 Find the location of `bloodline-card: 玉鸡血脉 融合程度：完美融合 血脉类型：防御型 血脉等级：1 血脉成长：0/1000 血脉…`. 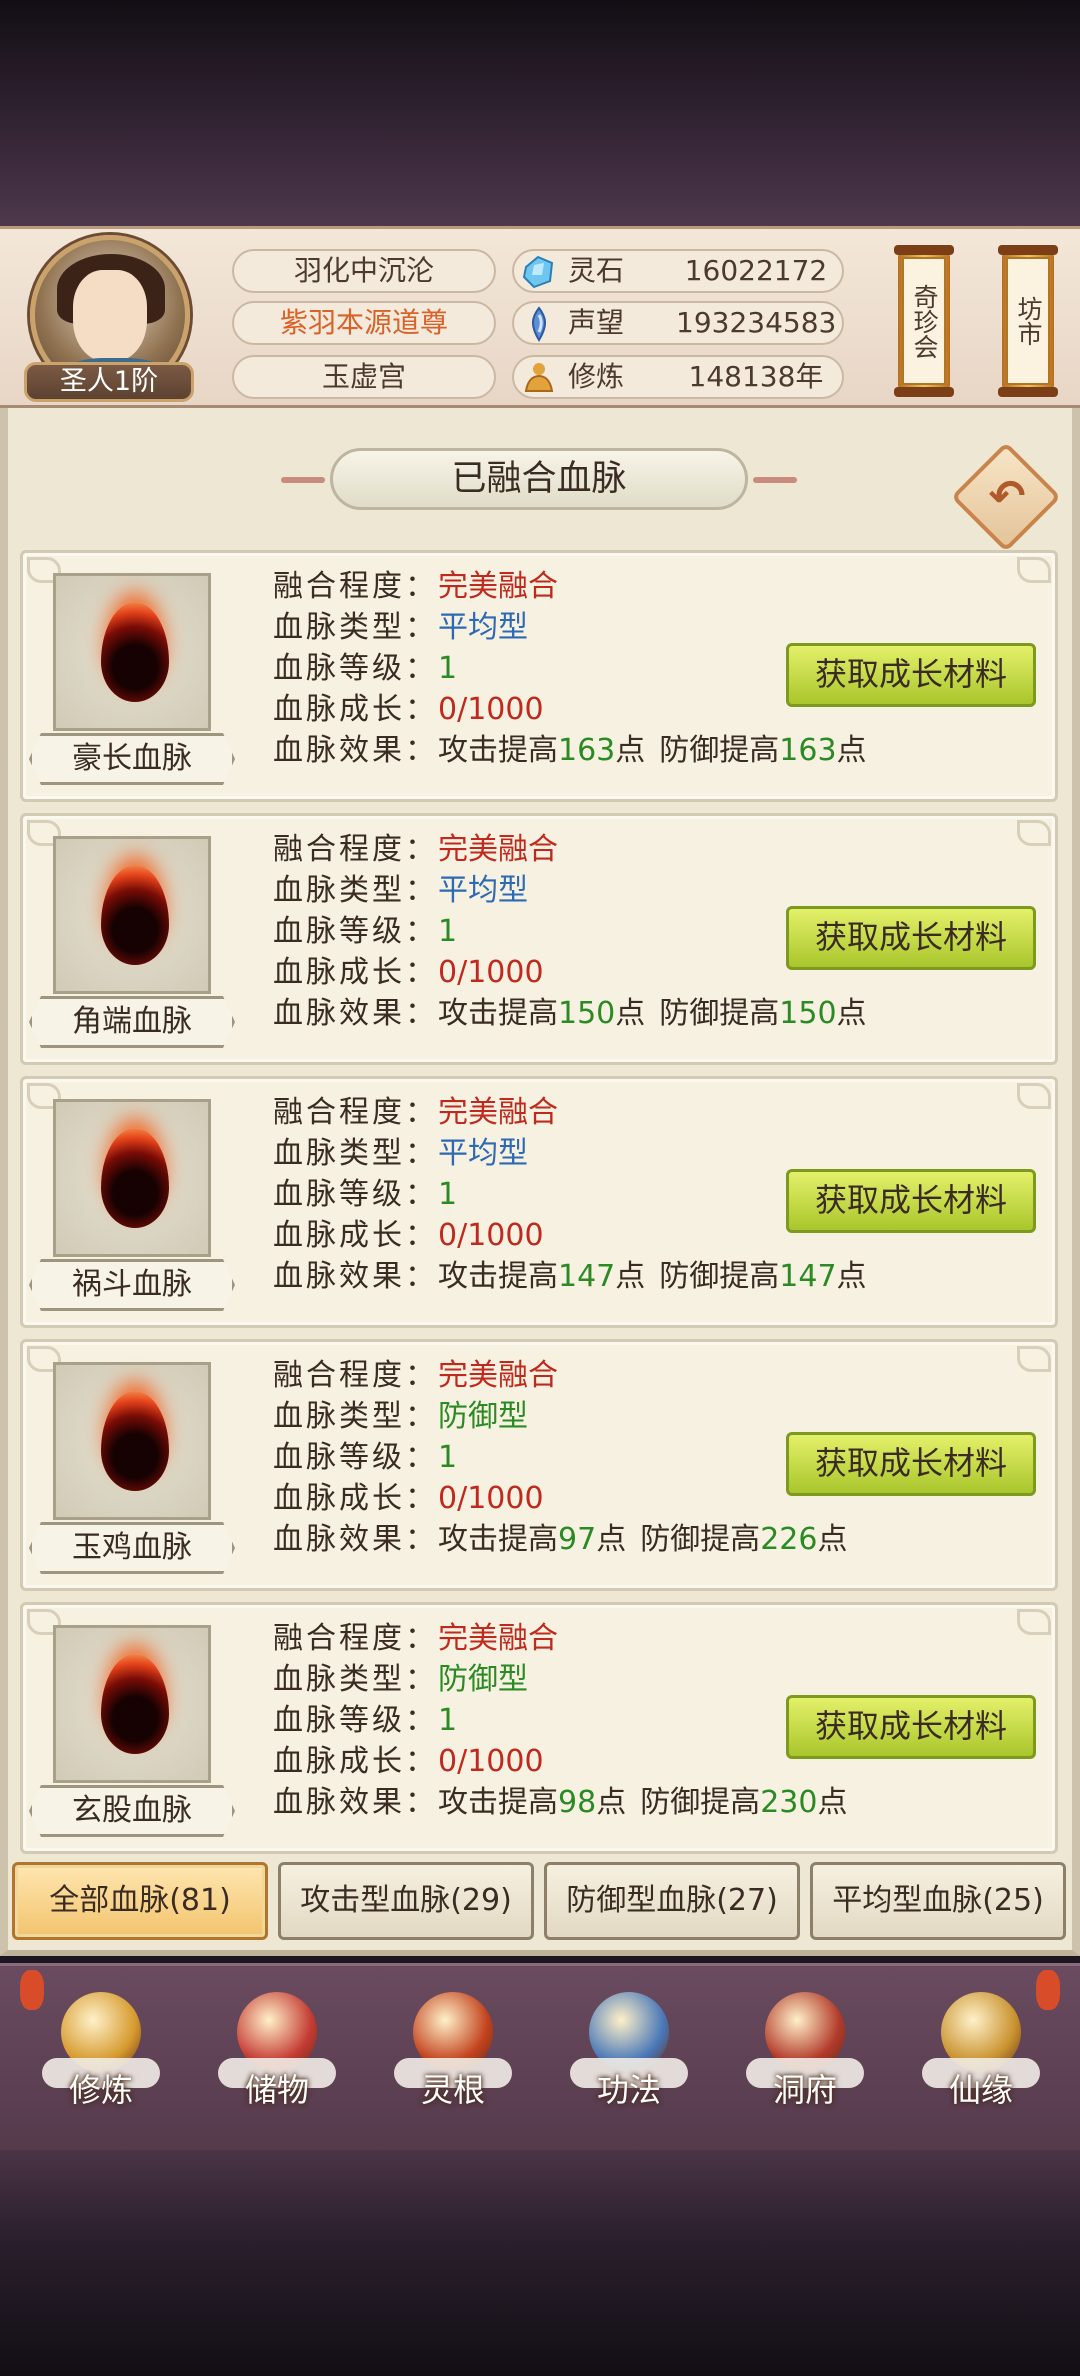

bloodline-card: 玉鸡血脉 融合程度：完美融合 血脉类型：防御型 血脉等级：1 血脉成长：0/1000 血脉… is located at coordinates (539, 1465).